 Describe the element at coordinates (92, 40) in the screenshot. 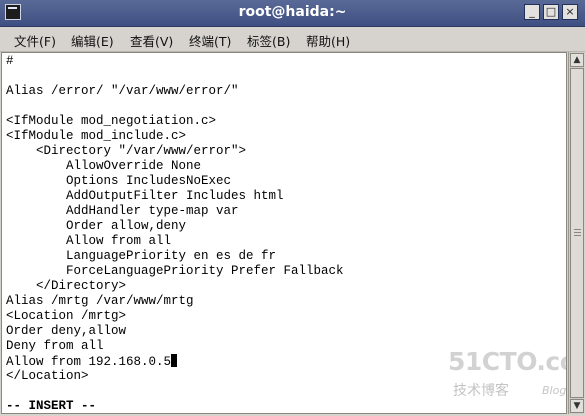

I see `menu-edit: 编辑(E)` at that location.